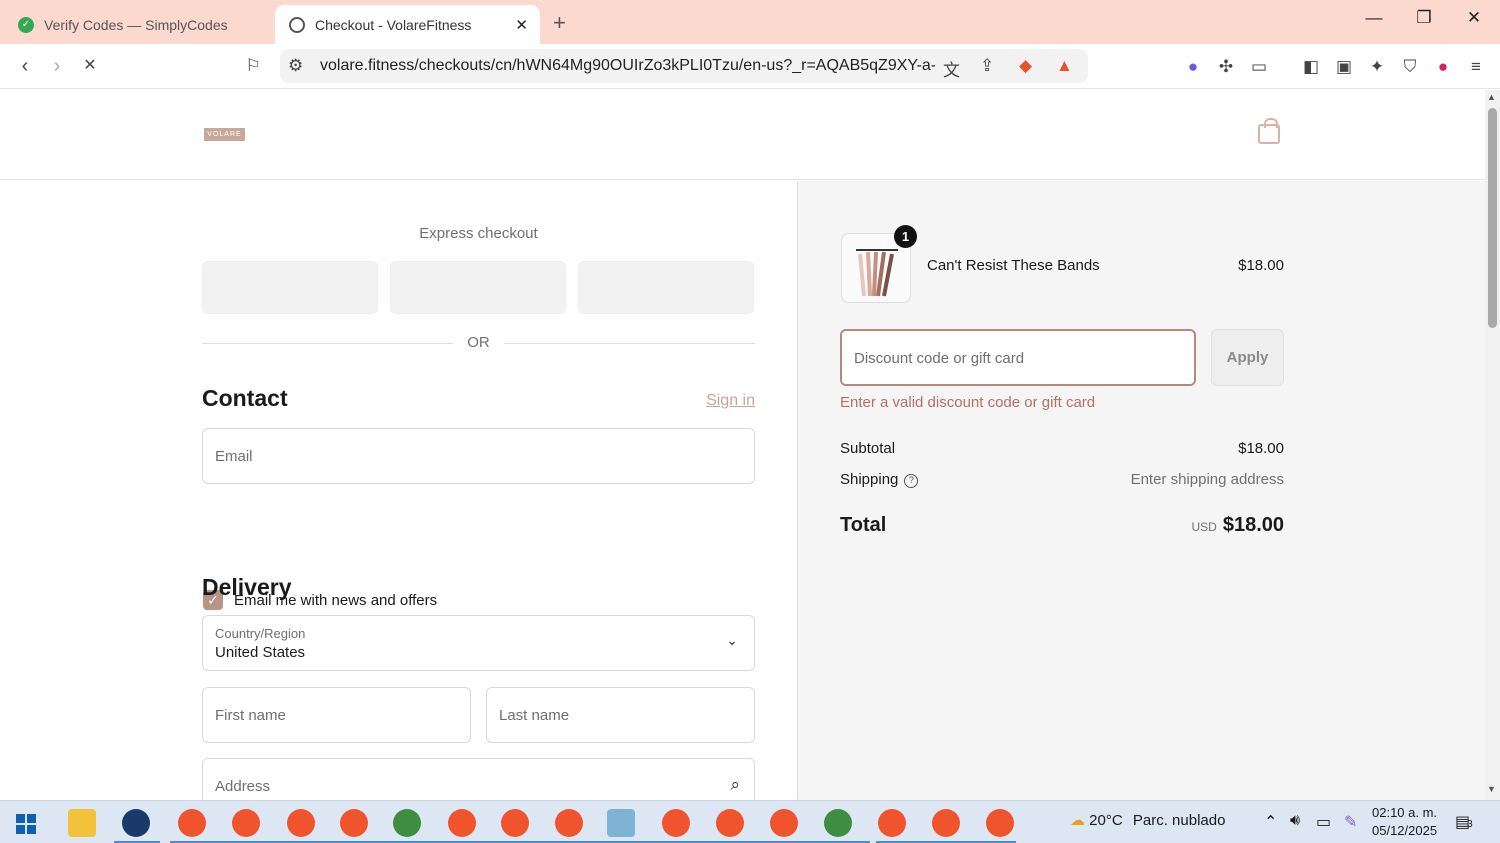 The image size is (1500, 843). I want to click on help-icon: ?, so click(911, 481).